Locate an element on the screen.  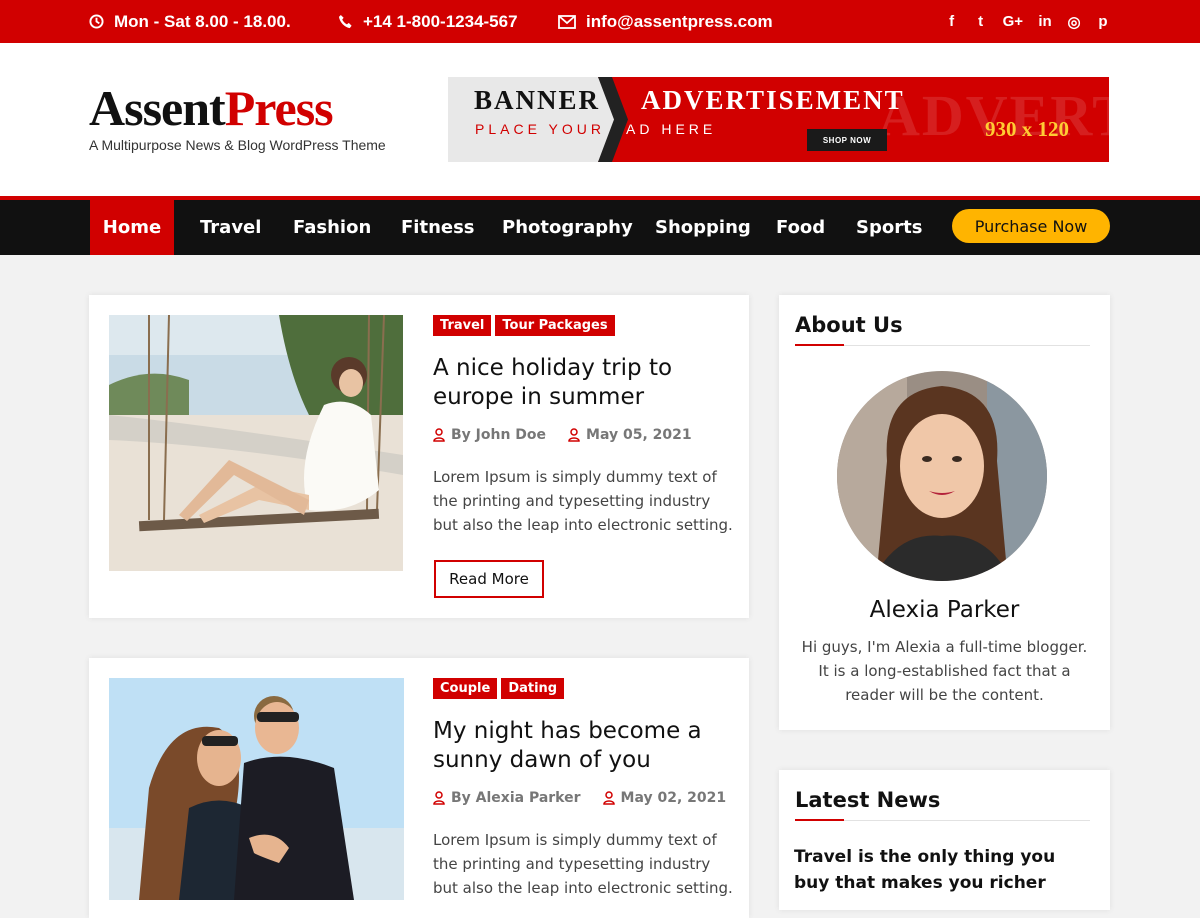
tag-dating: Dating is located at coordinates (533, 688).